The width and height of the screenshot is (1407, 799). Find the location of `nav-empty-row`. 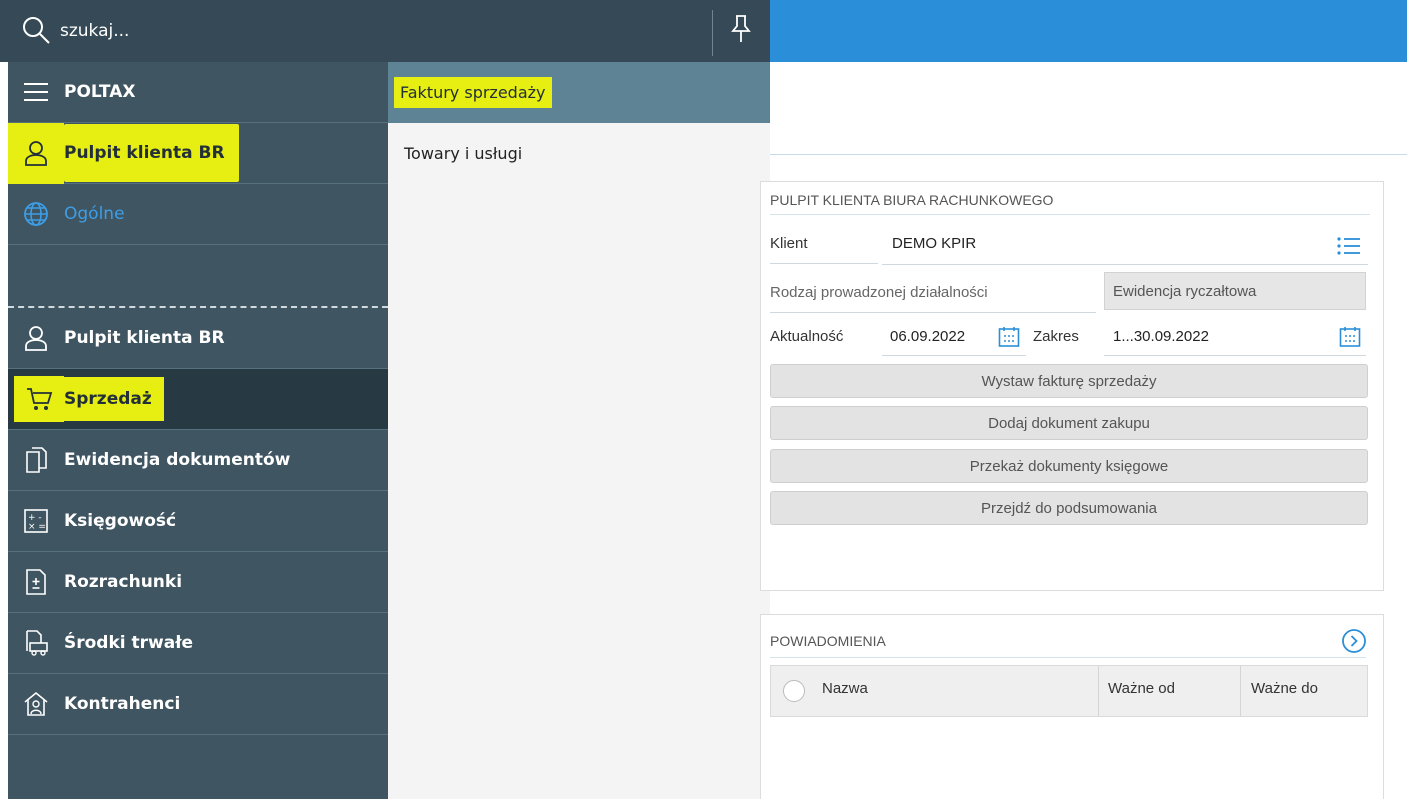

nav-empty-row is located at coordinates (198, 275).